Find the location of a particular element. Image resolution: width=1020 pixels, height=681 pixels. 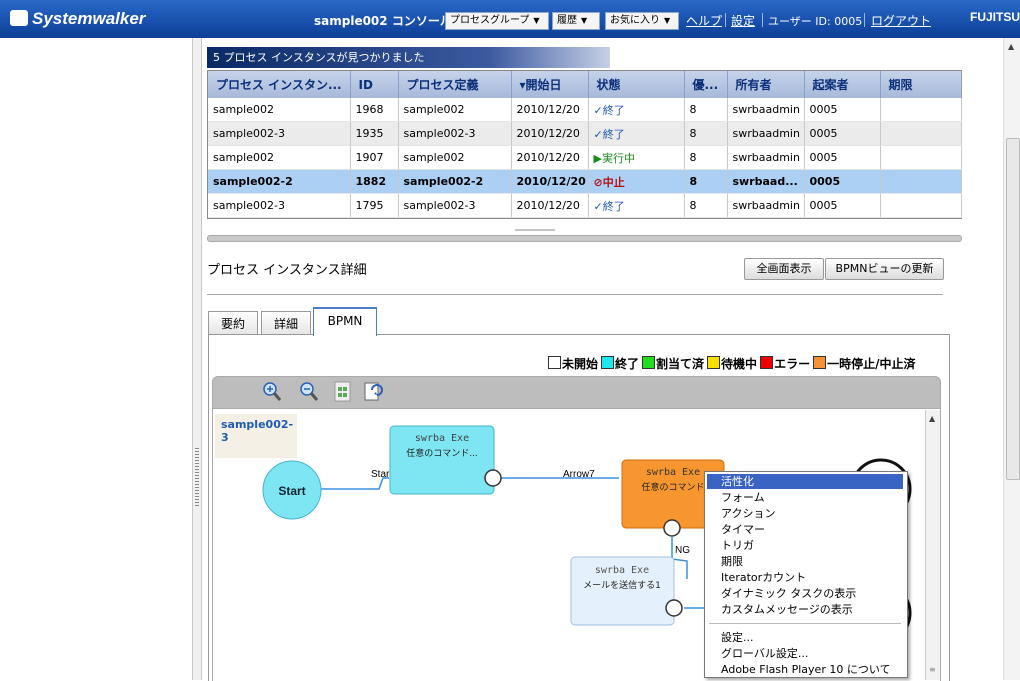

task-node-1-port is located at coordinates (493, 478).